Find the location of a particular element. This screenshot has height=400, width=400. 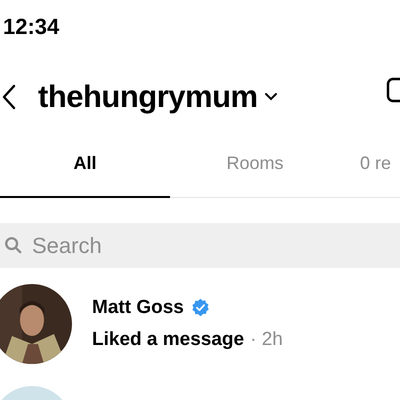

back-icon is located at coordinates (9, 97).